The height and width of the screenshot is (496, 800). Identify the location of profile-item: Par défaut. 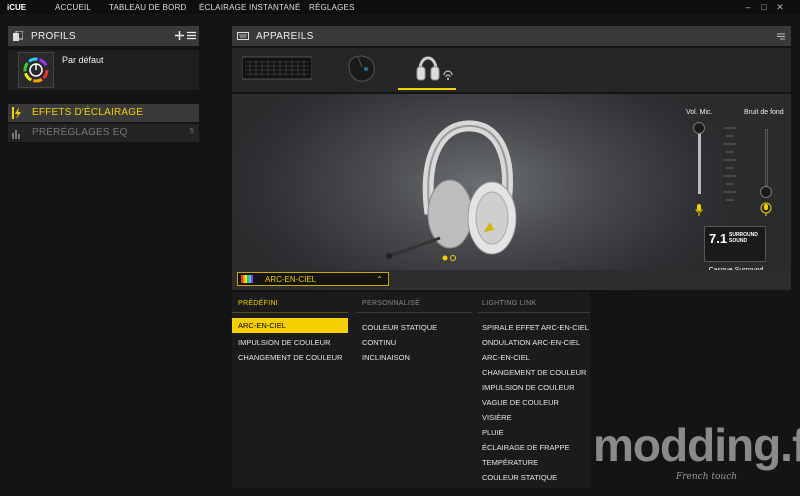
(103, 70).